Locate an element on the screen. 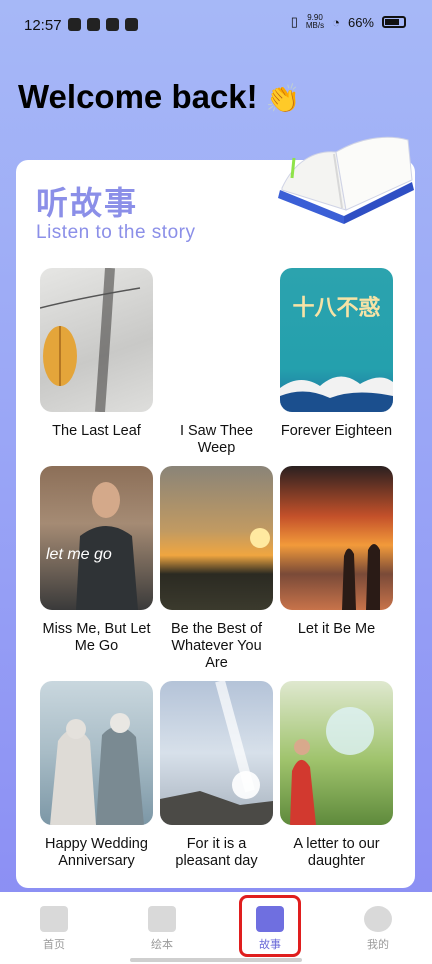 This screenshot has width=432, height=964. nav-picture-book: 绘本 is located at coordinates (162, 929).